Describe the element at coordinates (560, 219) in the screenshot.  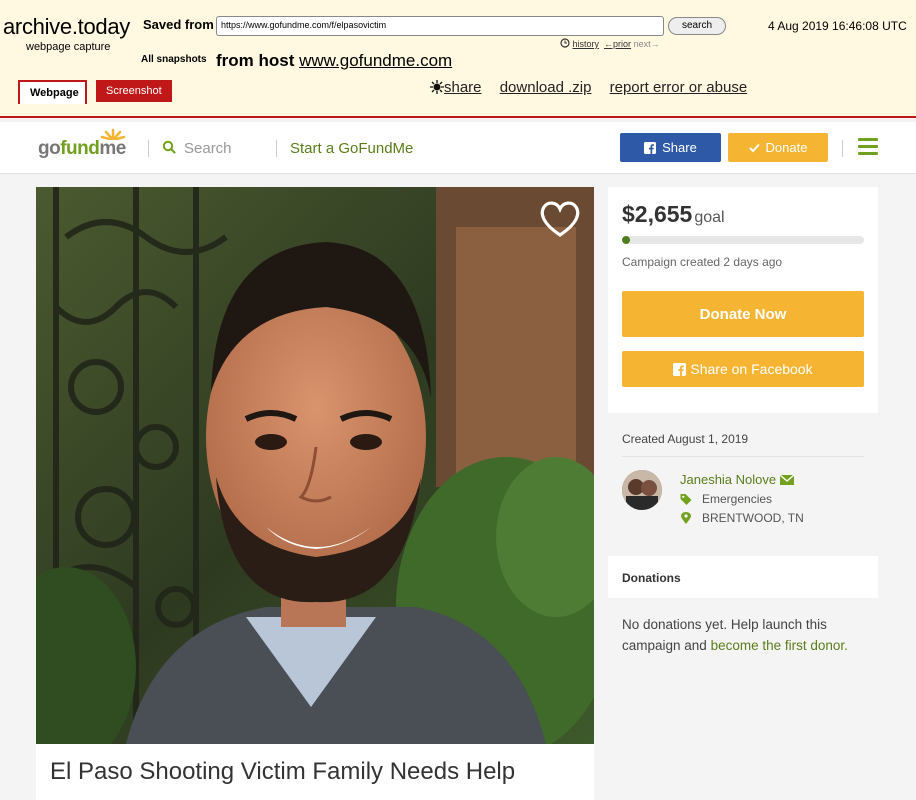
I see `favorite-heart-icon` at that location.